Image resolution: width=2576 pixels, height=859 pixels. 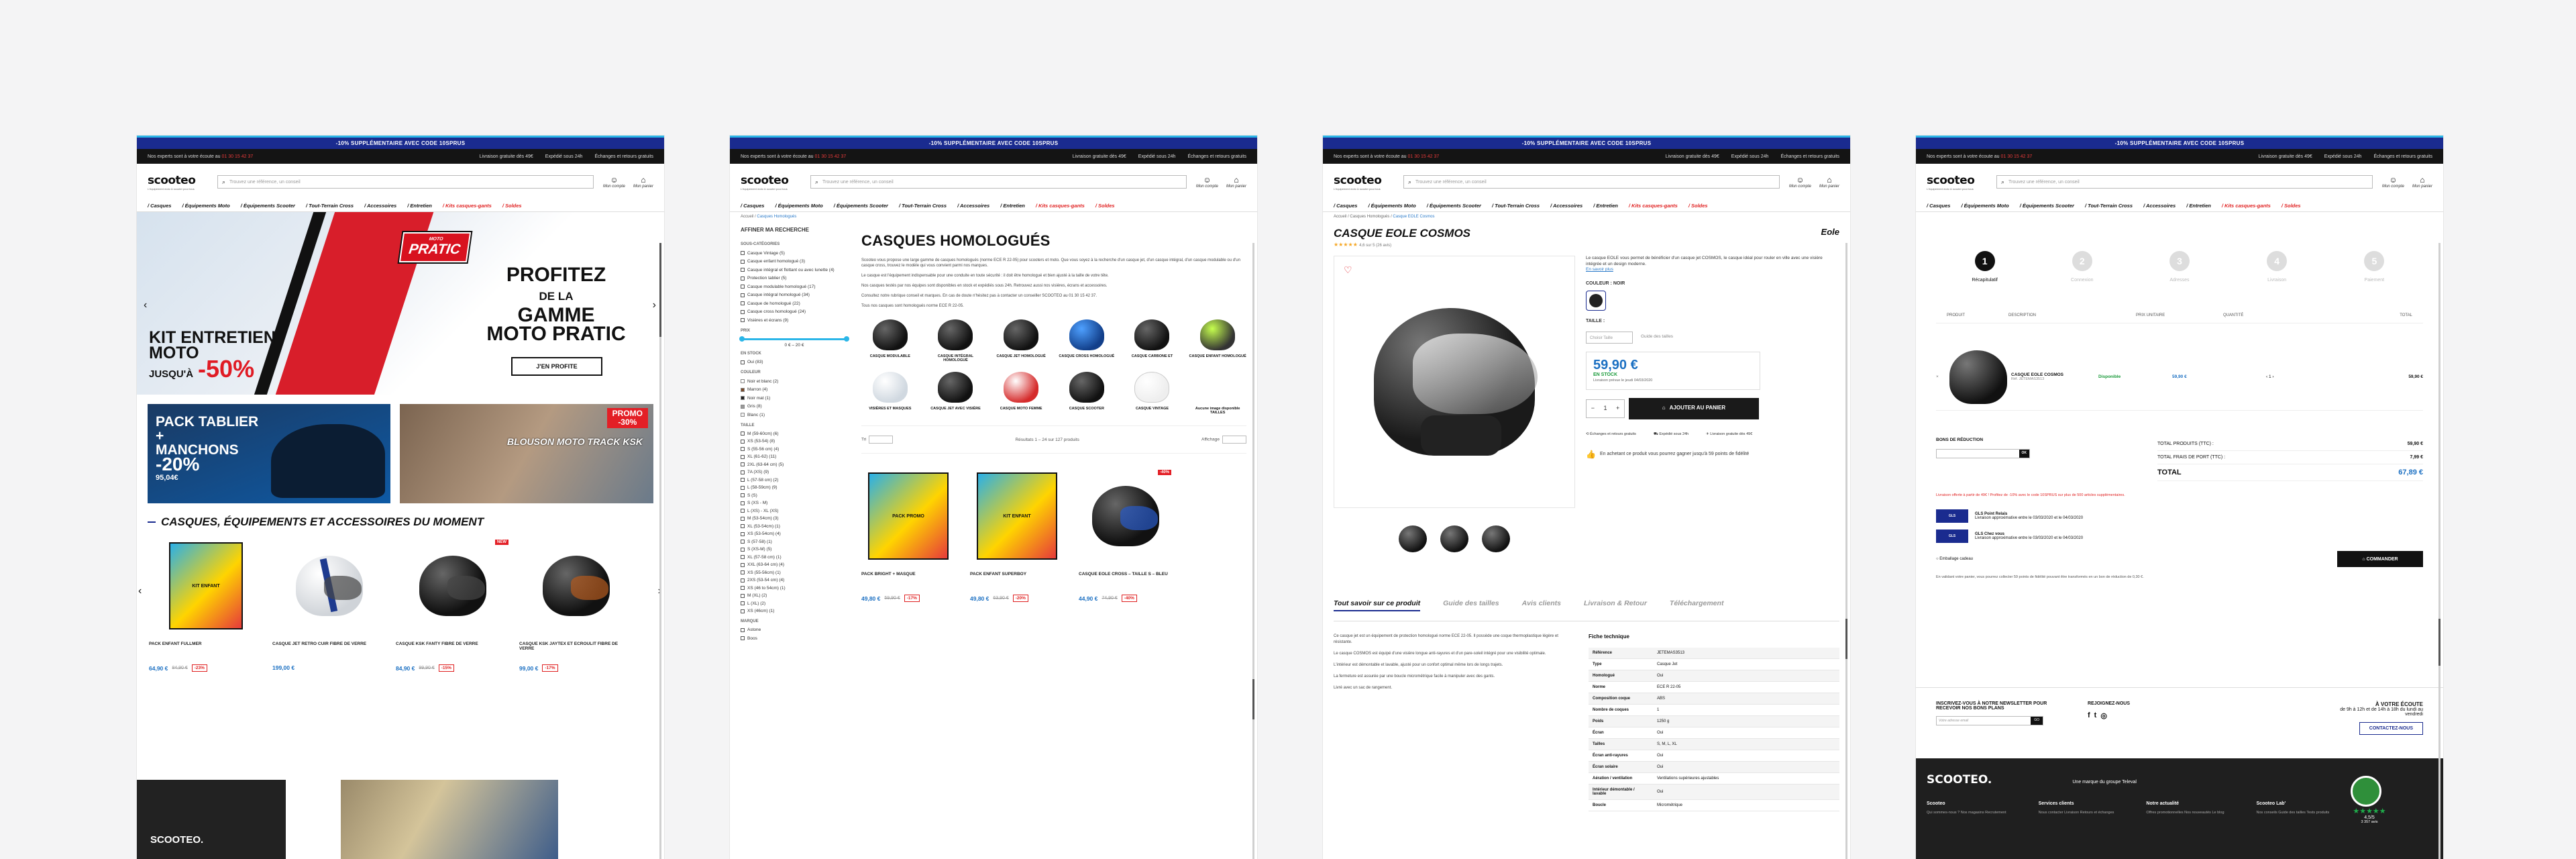 I want to click on footer-column-title: Scooteo Lab', so click(x=2293, y=804).